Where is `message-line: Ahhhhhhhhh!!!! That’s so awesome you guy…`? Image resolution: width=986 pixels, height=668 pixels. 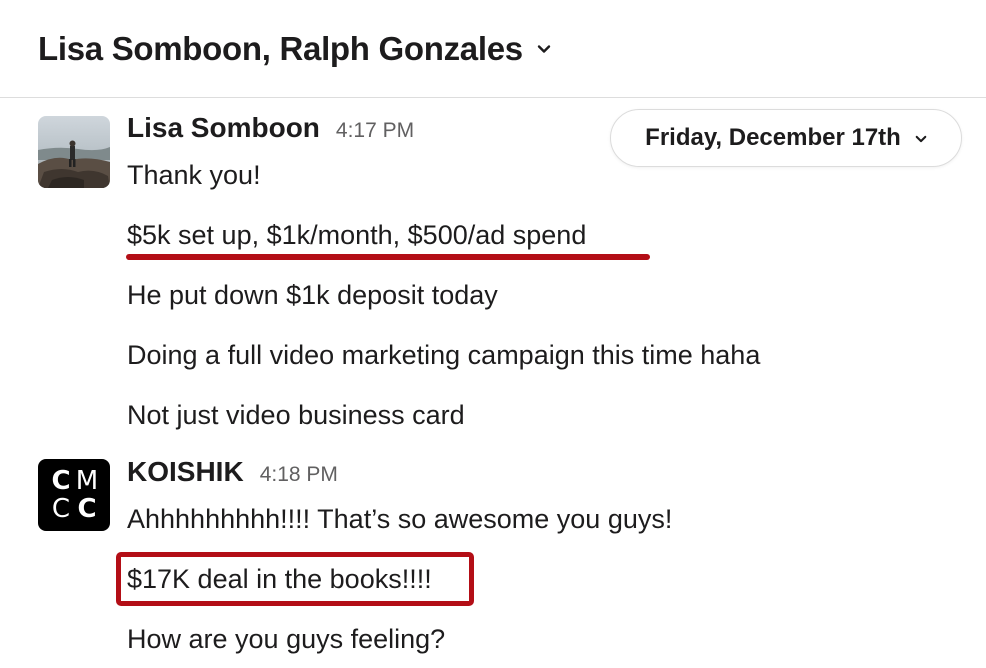
message-line: Ahhhhhhhhh!!!! That’s so awesome you guy… is located at coordinates (400, 519).